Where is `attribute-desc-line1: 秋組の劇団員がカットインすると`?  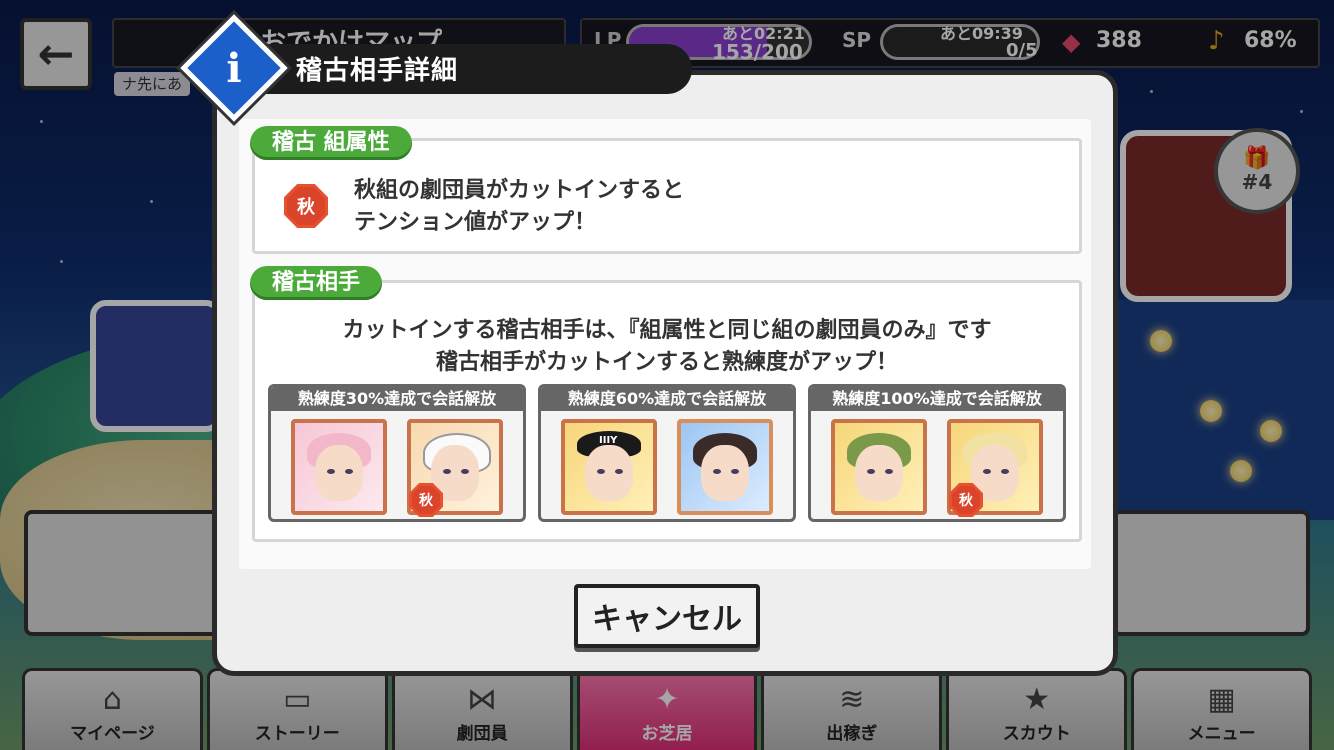
attribute-desc-line1: 秋組の劇団員がカットインすると is located at coordinates (519, 190).